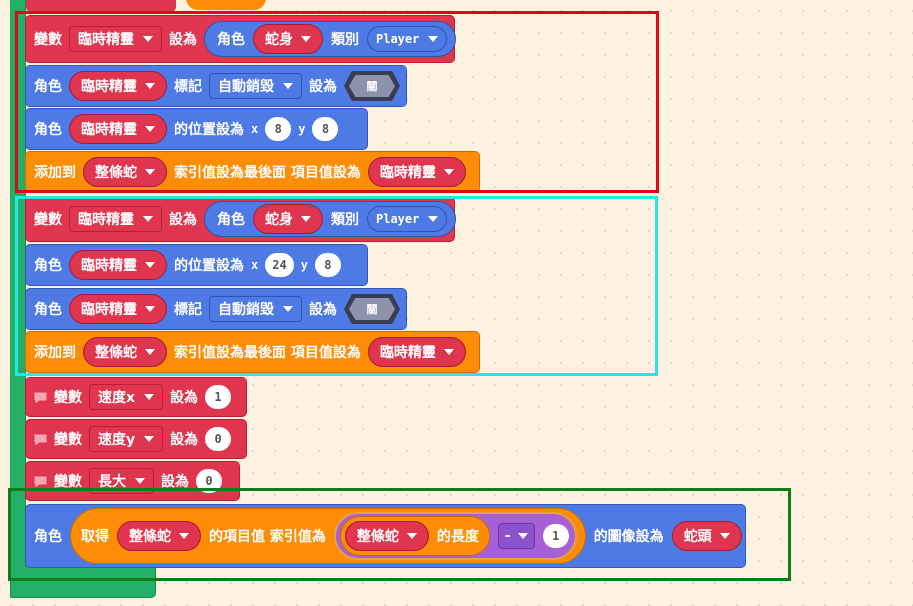 Image resolution: width=913 pixels, height=606 pixels. I want to click on y-label: y, so click(304, 265).